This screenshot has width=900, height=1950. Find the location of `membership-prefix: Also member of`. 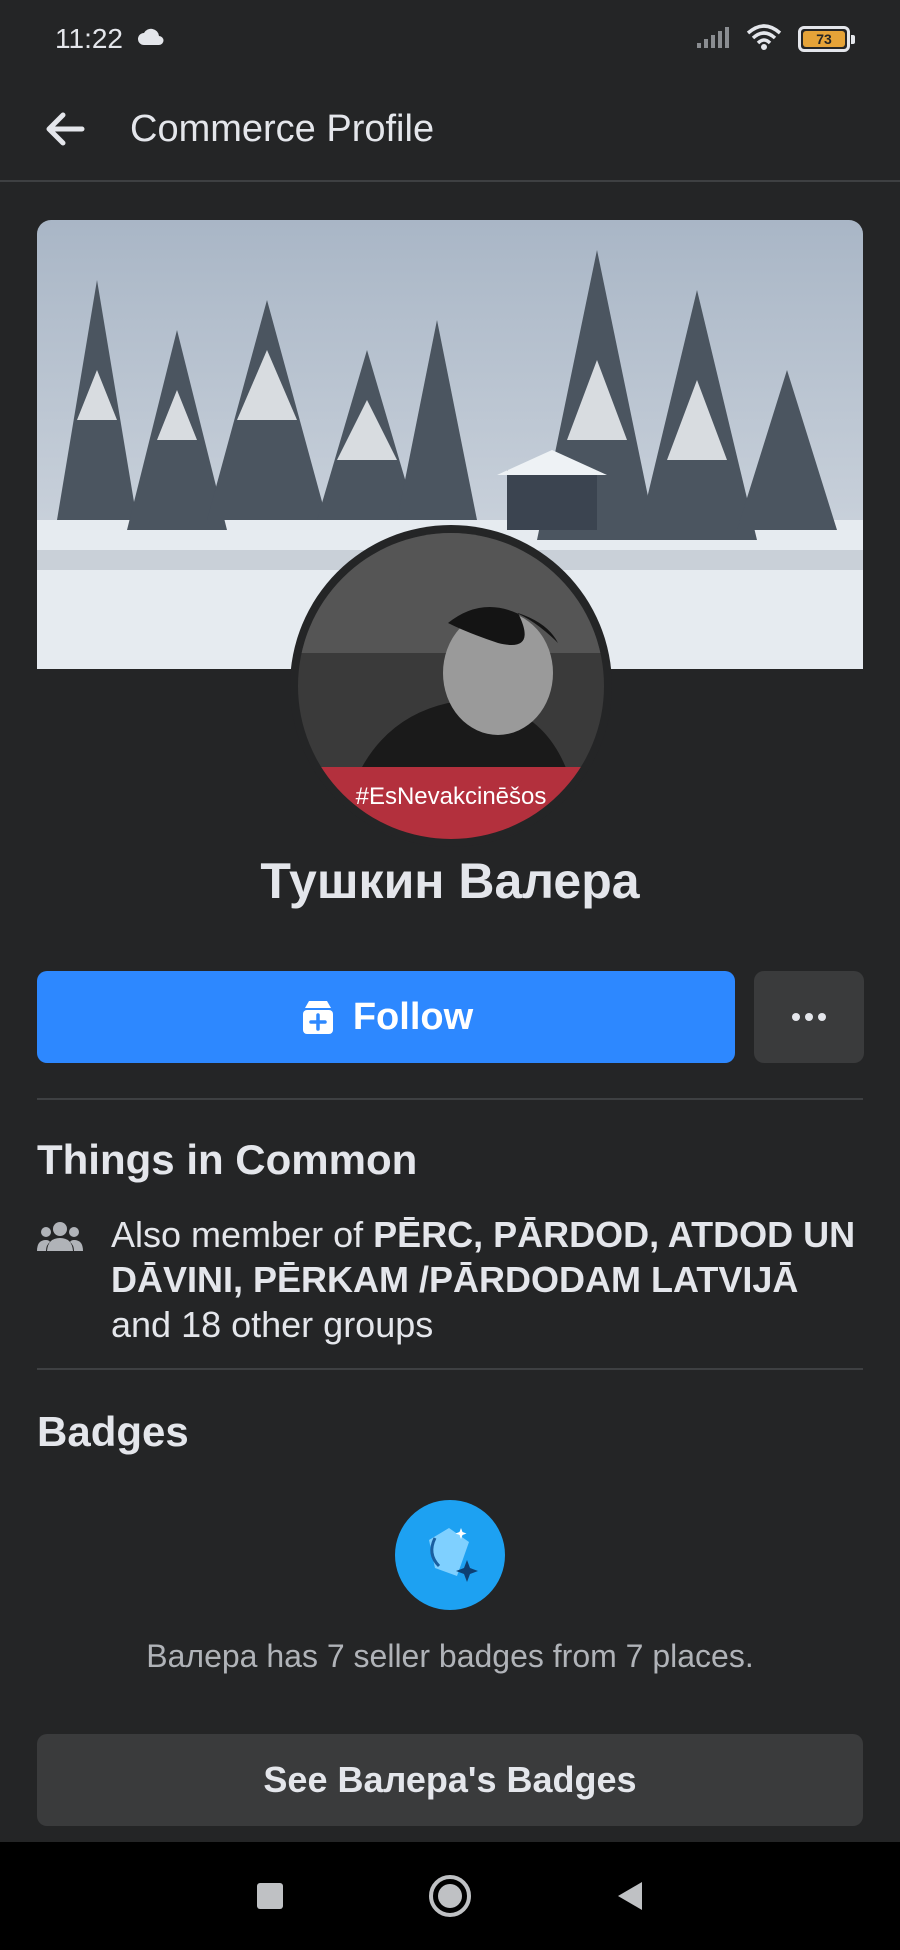

membership-prefix: Also member of is located at coordinates (242, 1234).